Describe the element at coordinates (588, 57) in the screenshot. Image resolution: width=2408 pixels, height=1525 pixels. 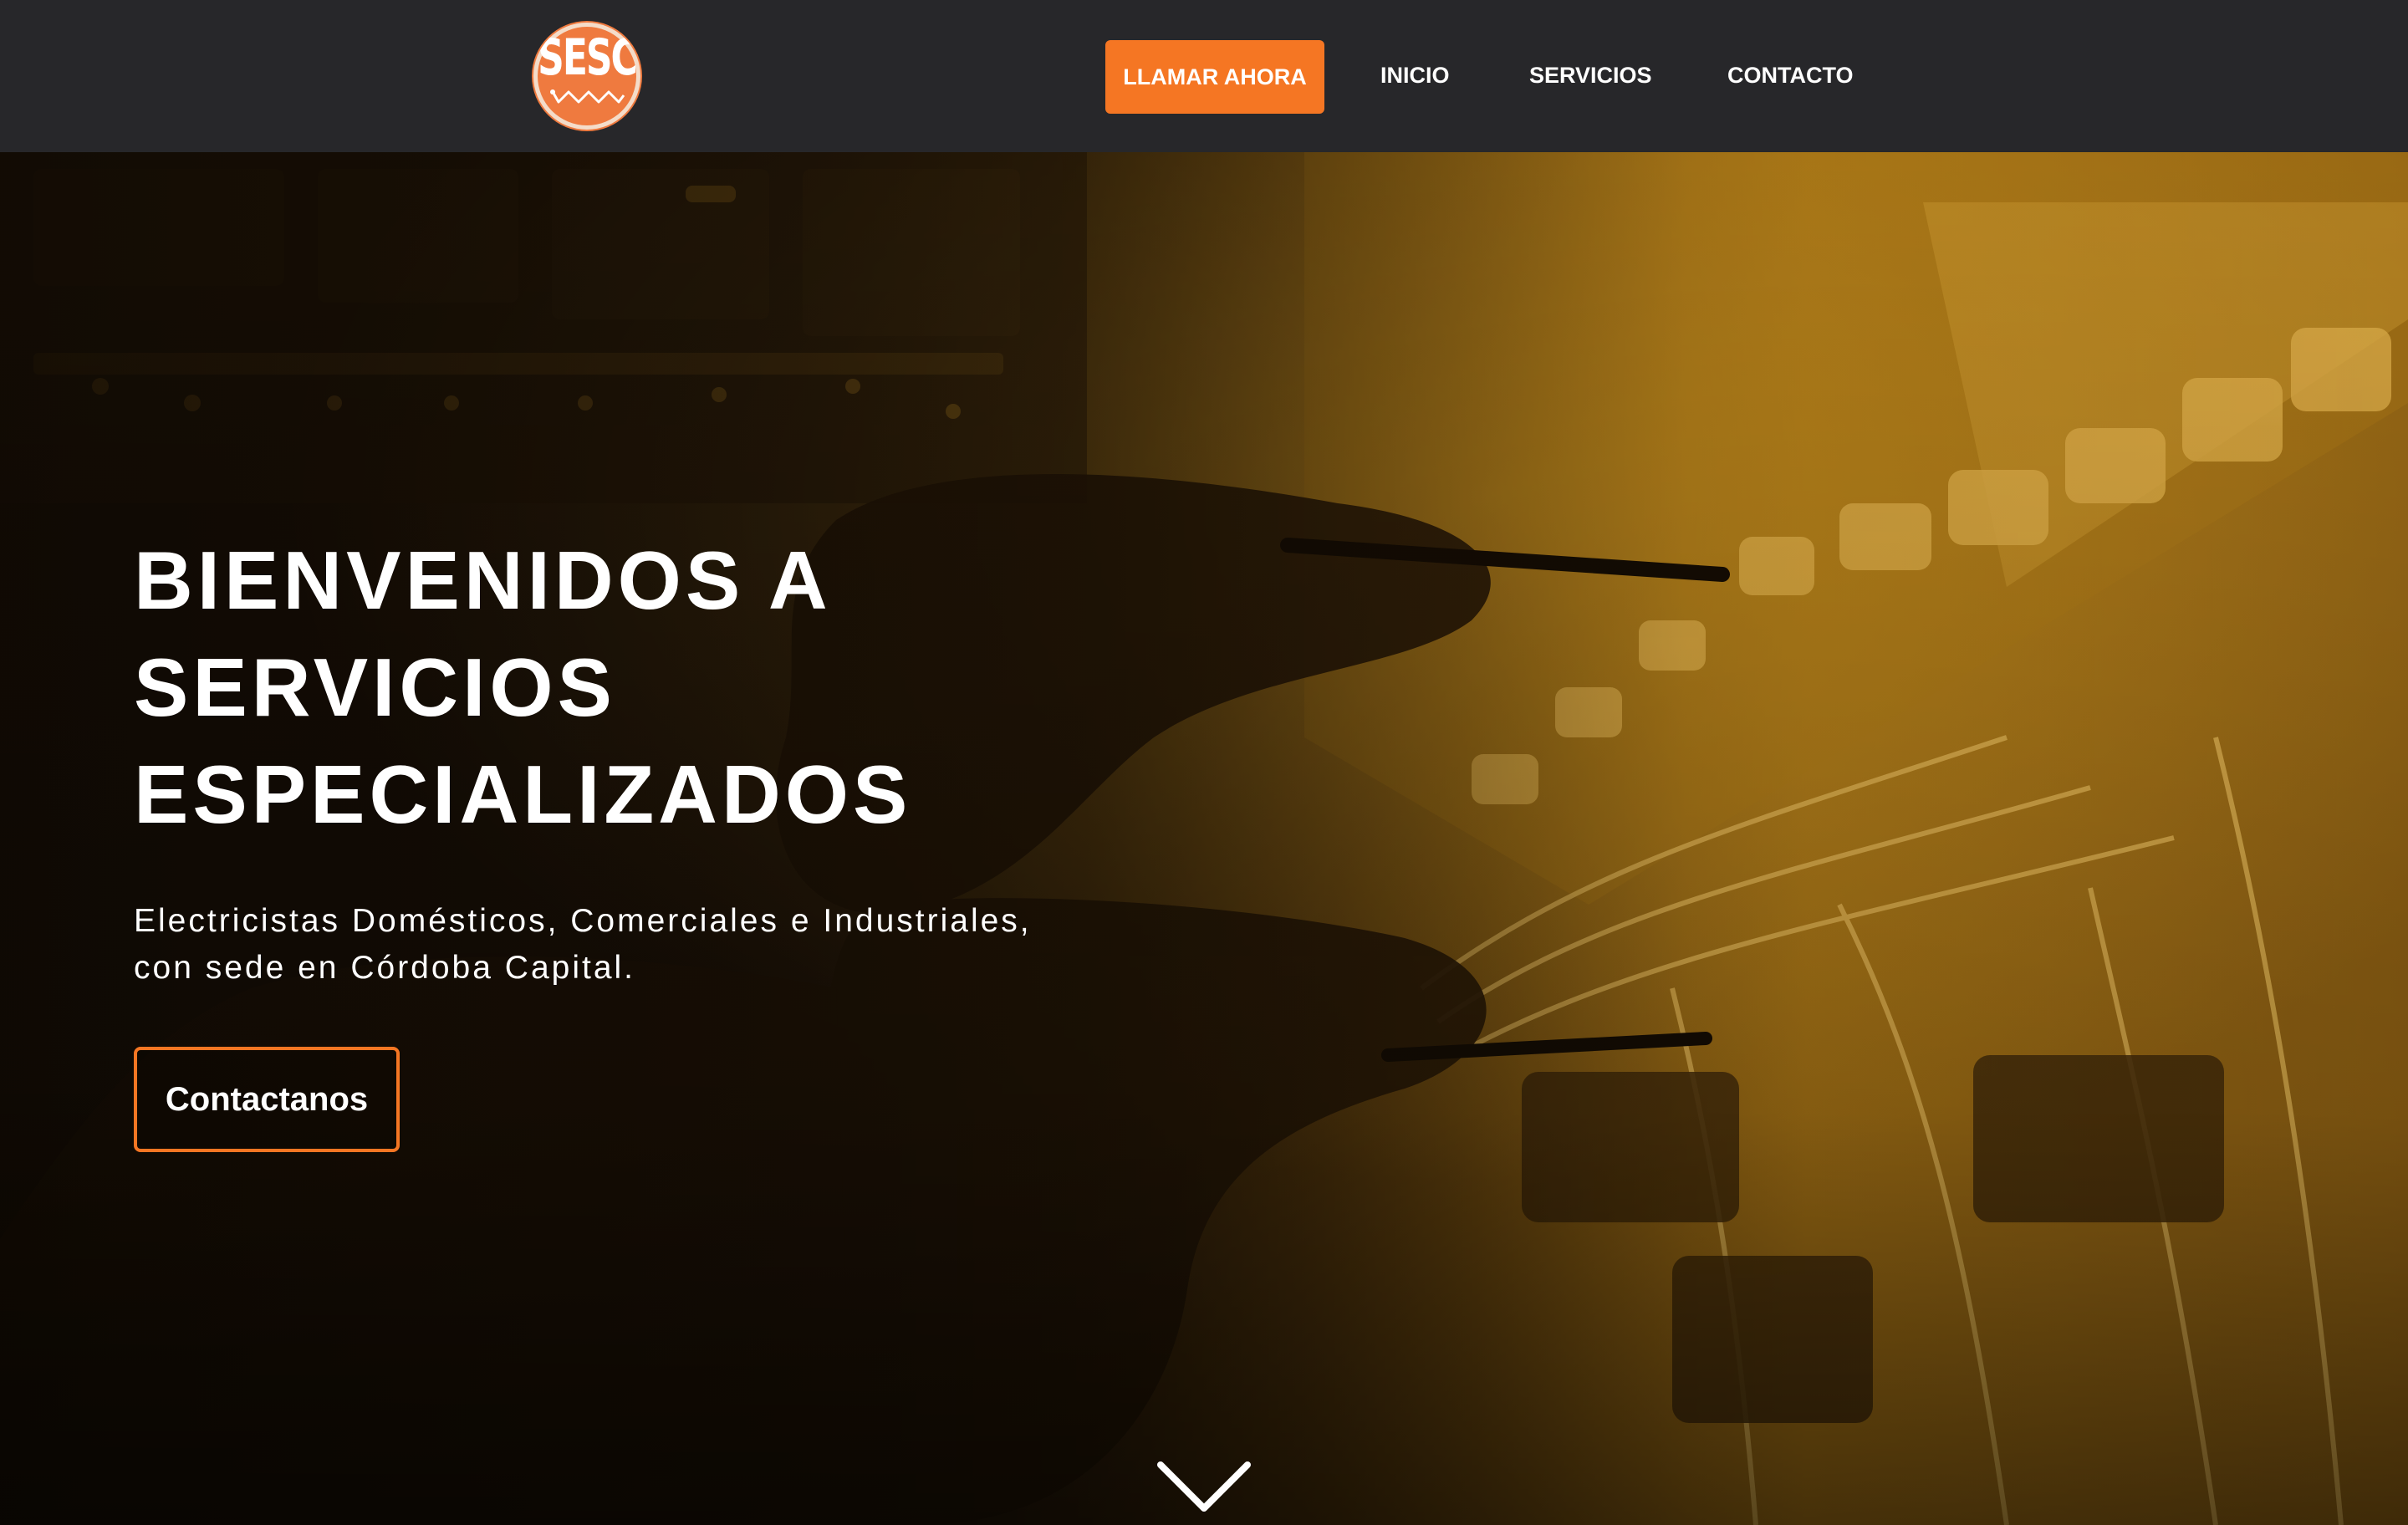
I see `logo-text: SESC` at that location.